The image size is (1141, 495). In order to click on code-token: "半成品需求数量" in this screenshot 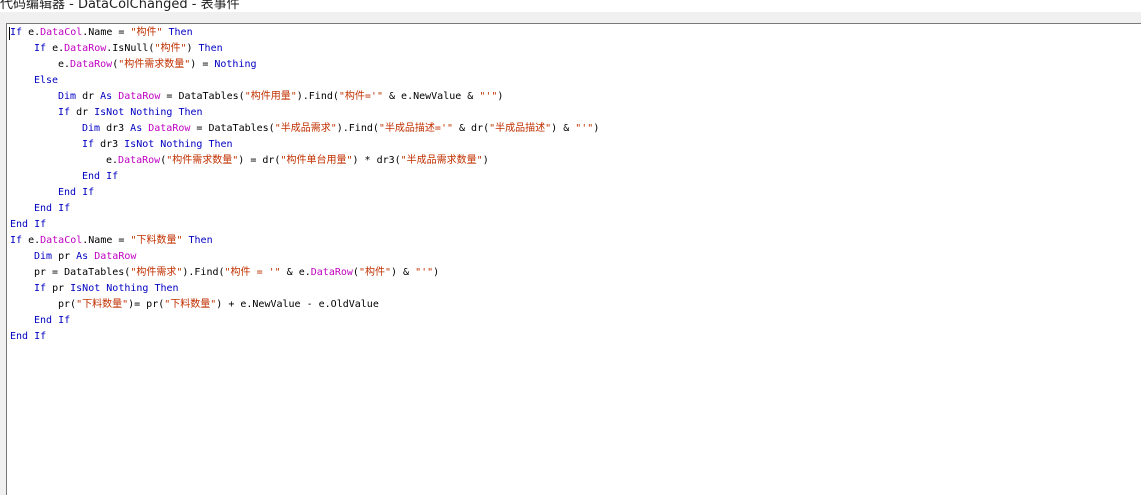, I will do `click(441, 160)`.